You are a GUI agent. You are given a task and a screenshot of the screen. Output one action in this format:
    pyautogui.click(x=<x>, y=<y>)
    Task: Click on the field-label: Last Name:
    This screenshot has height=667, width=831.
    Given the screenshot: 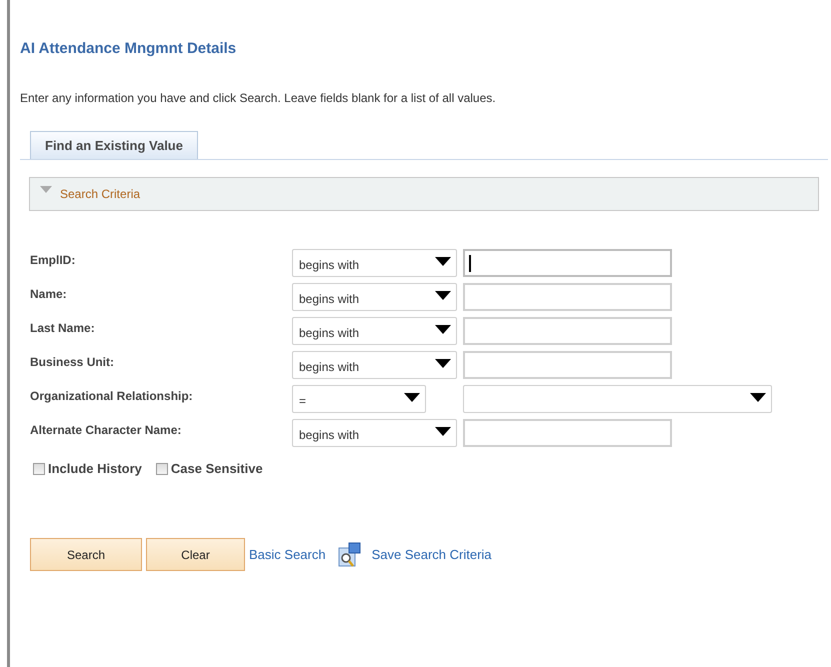 What is the action you would take?
    pyautogui.click(x=63, y=328)
    